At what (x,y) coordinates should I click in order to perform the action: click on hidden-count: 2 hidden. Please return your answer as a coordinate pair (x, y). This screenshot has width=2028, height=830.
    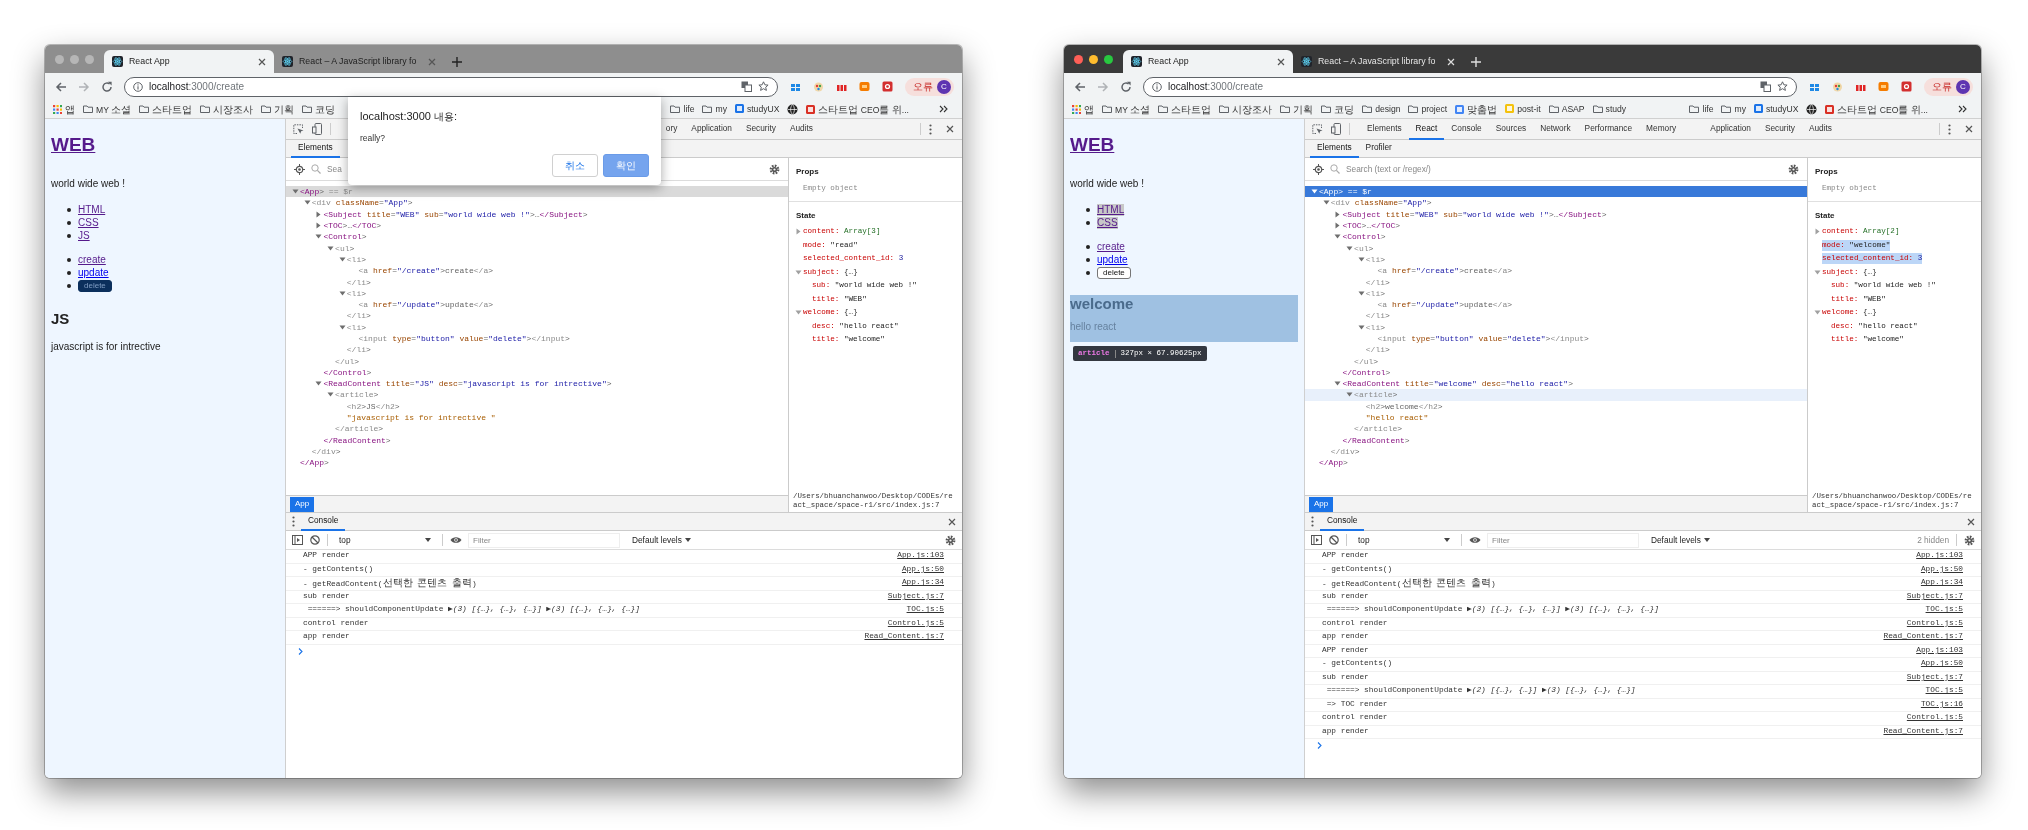
    Looking at the image, I should click on (1933, 540).